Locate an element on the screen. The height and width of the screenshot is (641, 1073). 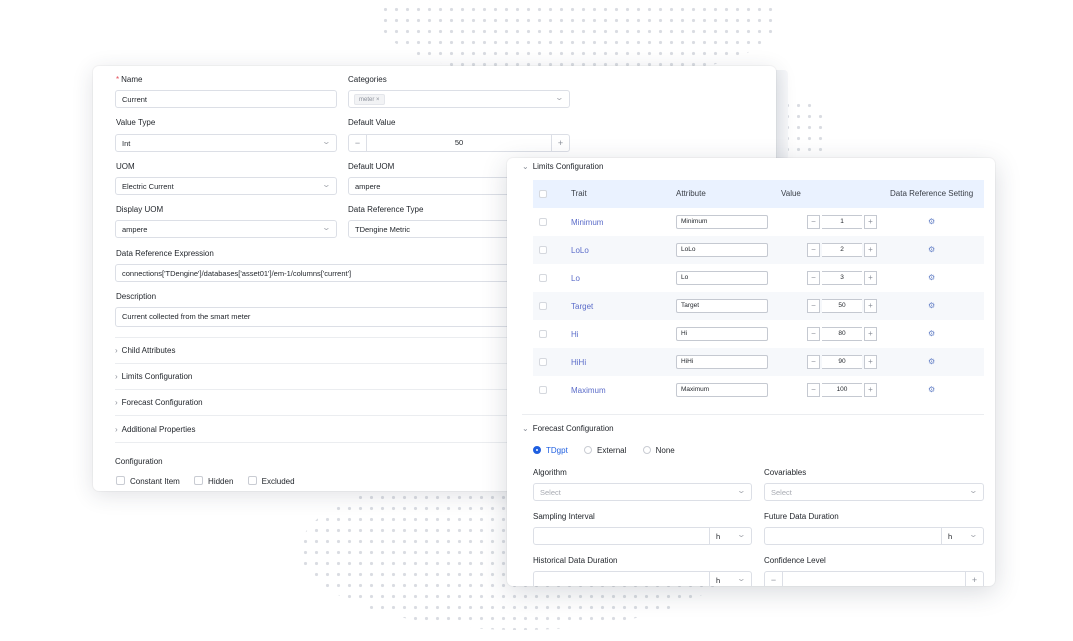
excluded-checkbox: Excluded is located at coordinates (271, 481).